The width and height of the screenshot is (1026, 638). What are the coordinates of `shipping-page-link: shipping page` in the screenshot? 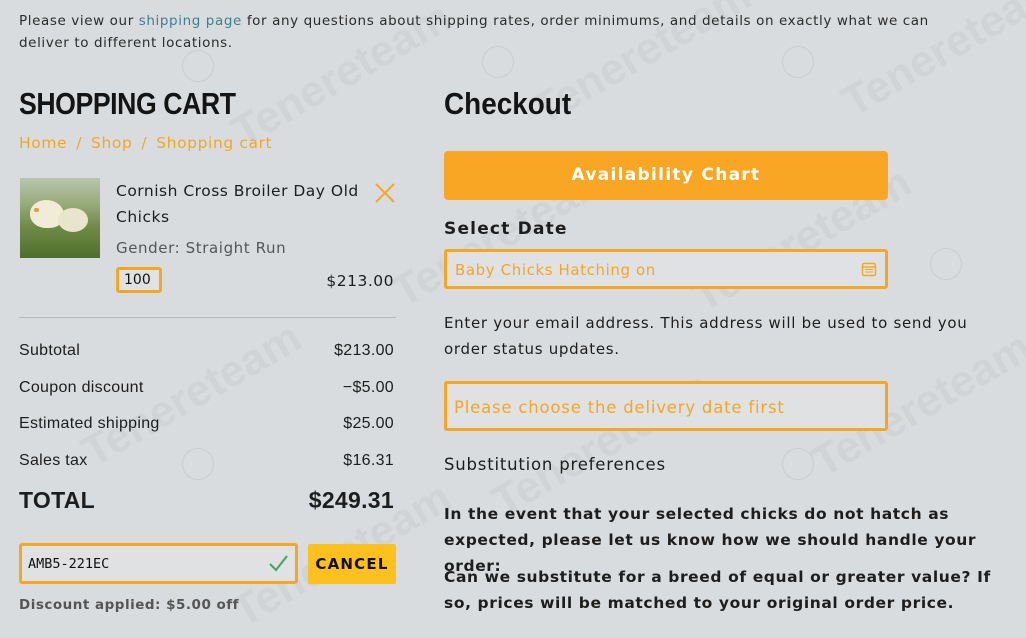 It's located at (190, 21).